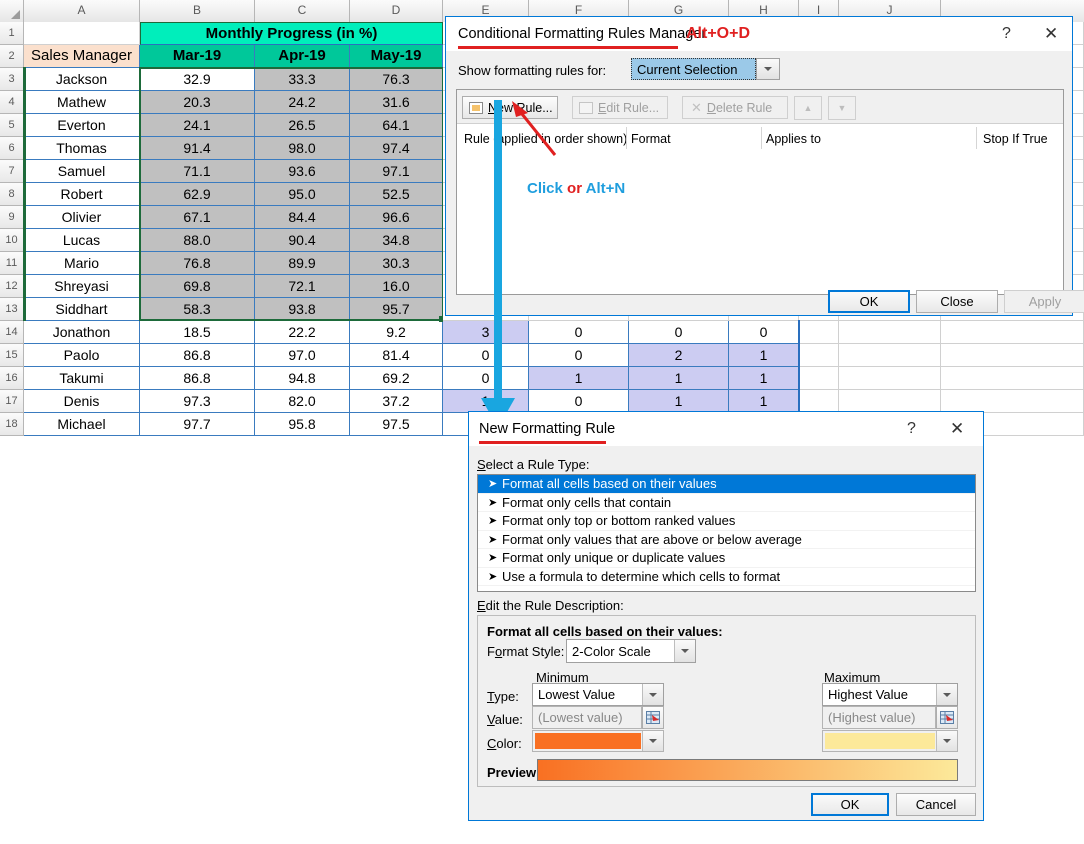  What do you see at coordinates (197, 263) in the screenshot?
I see `cell-mar-row11: 76.8` at bounding box center [197, 263].